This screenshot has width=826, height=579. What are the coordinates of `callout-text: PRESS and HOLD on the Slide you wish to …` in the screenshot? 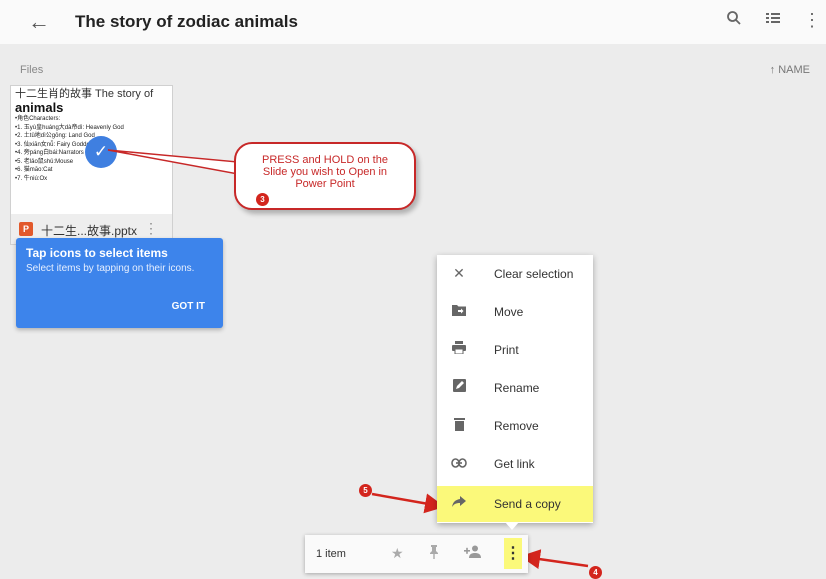 It's located at (325, 172).